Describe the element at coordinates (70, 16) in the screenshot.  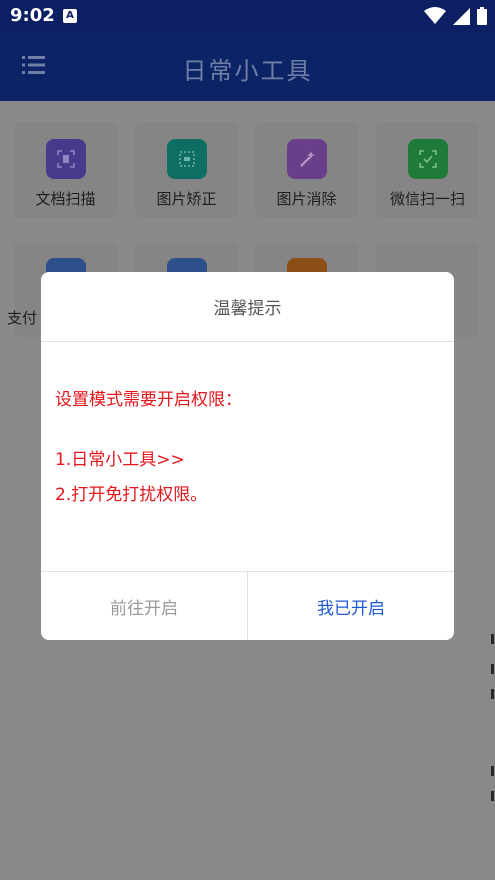
I see `notification-app-icon: A` at that location.